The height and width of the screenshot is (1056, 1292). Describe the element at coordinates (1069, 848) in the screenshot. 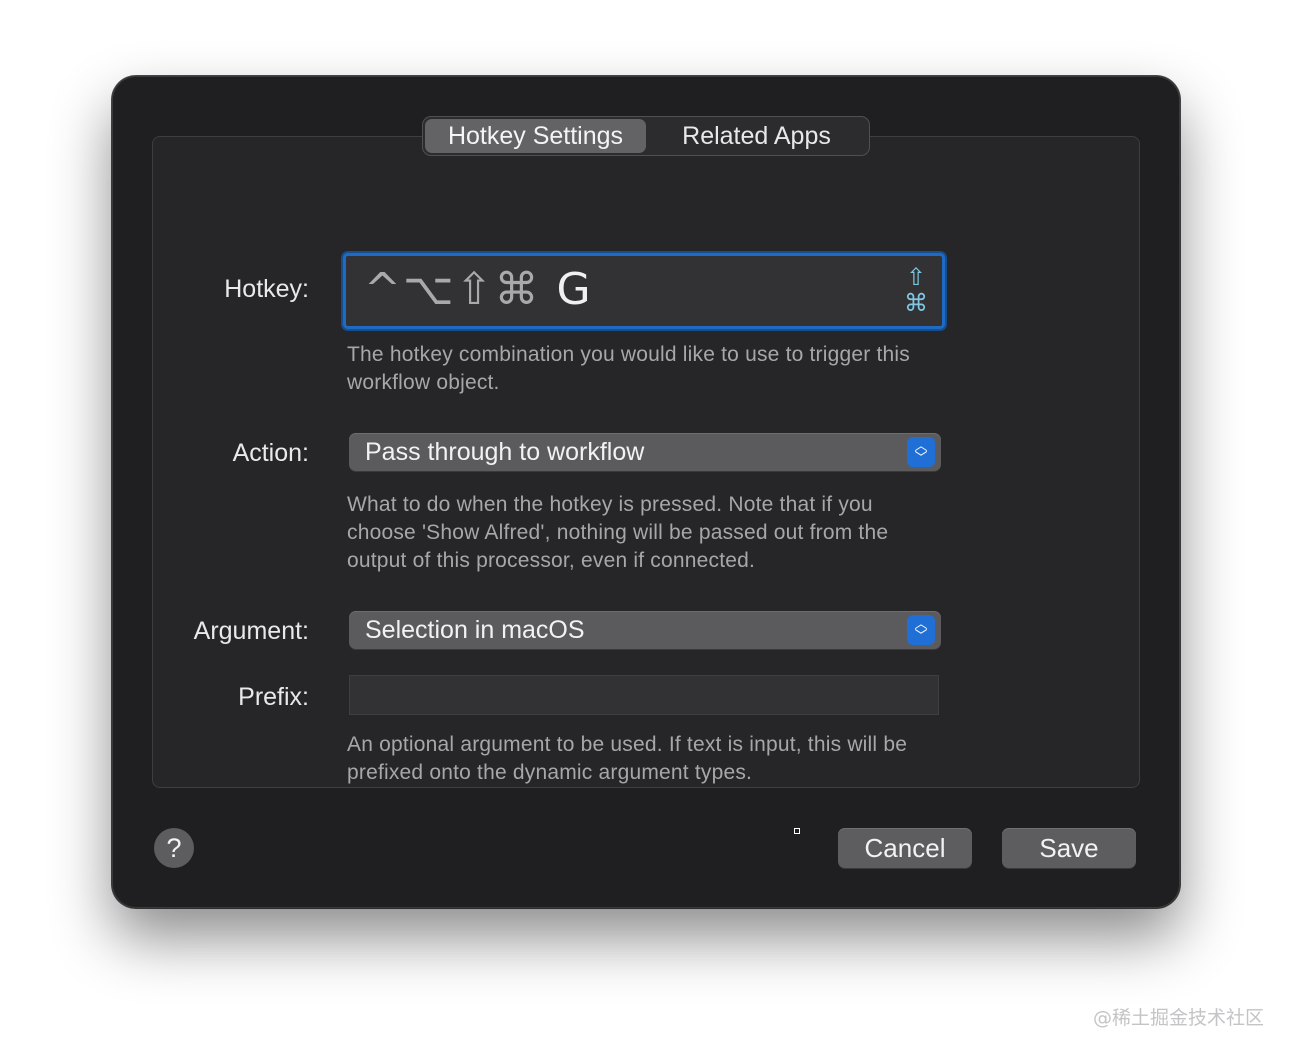

I see `save-button: Save` at that location.